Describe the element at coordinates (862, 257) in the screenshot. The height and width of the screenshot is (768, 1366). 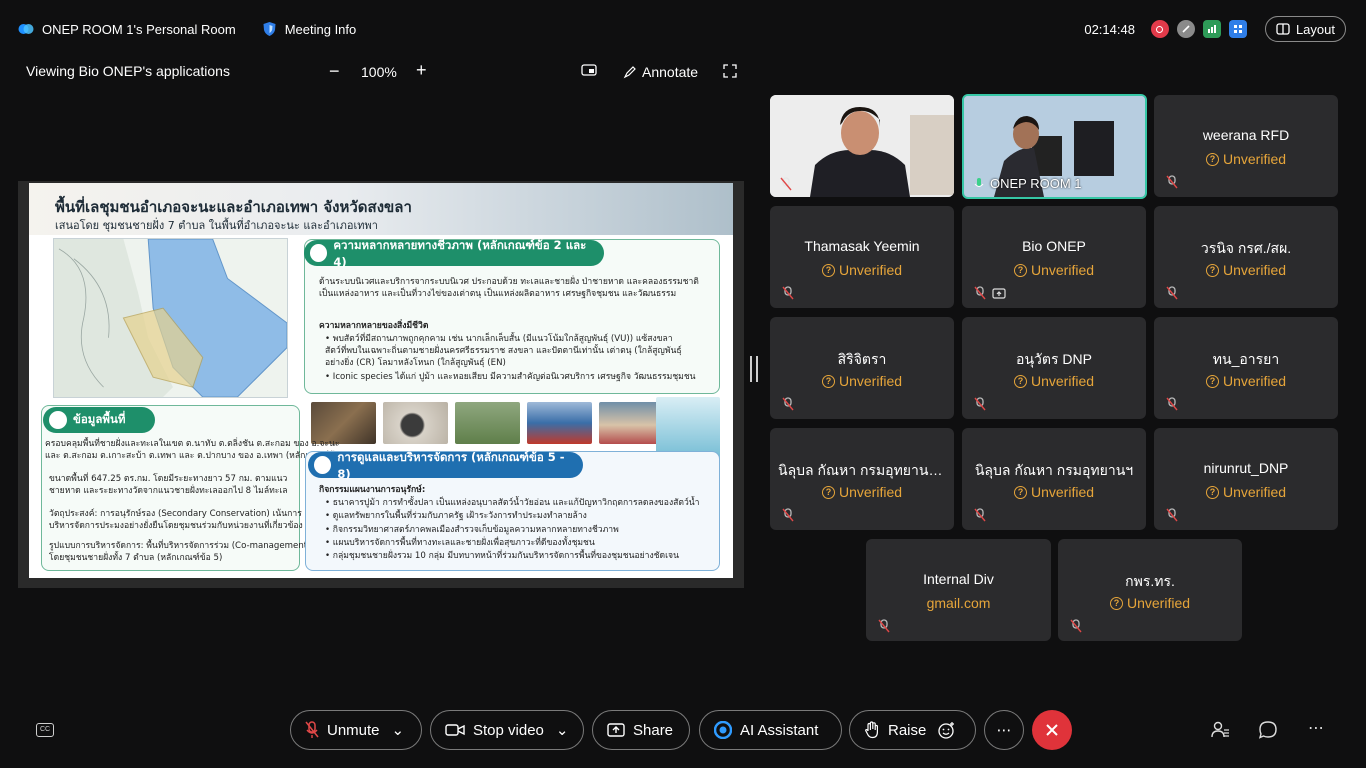
I see `participant-tile: Thamasak Yeemin ? Unverified` at that location.